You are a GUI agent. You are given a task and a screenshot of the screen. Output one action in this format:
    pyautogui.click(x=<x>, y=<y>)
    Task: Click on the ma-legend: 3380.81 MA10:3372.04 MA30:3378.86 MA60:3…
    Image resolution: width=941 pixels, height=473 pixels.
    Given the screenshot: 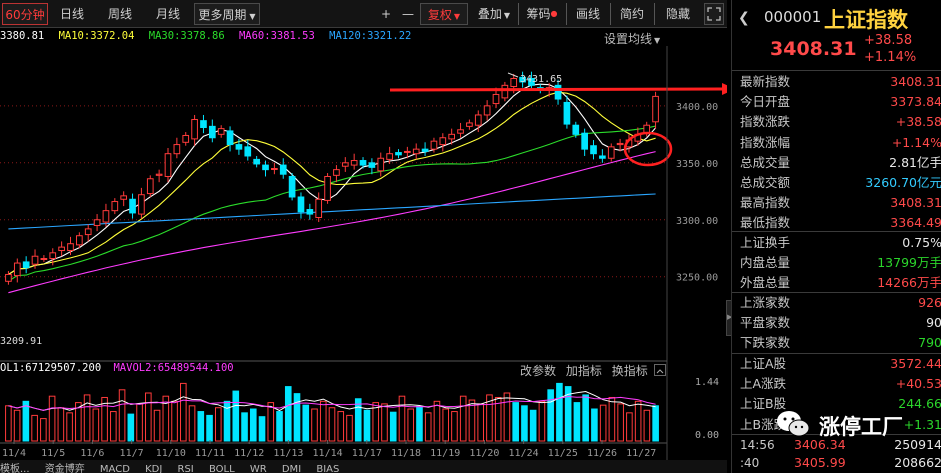 What is the action you would take?
    pyautogui.click(x=209, y=38)
    